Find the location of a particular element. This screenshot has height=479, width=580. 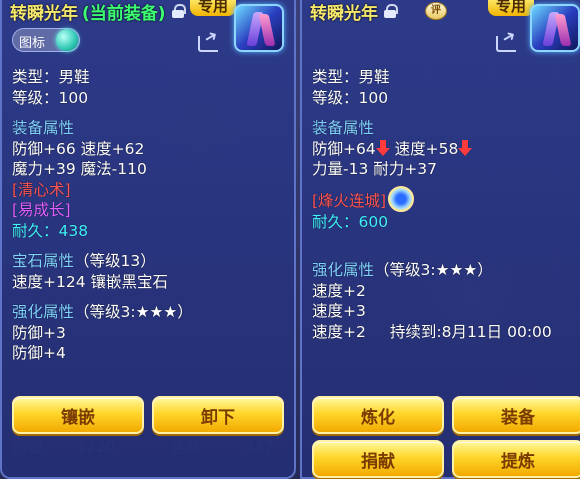

evaluate-icon: 评 is located at coordinates (436, 11).